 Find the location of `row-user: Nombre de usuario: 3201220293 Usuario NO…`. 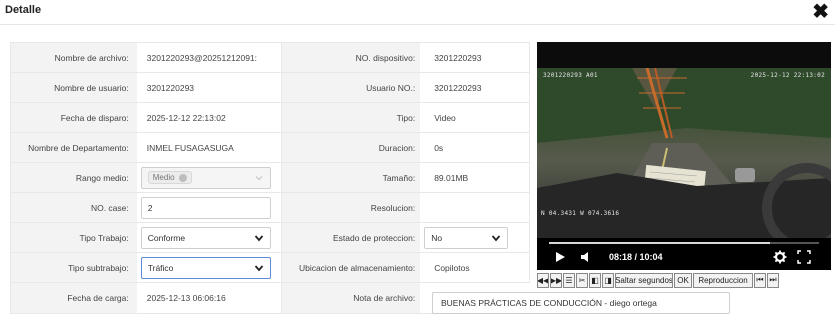

row-user: Nombre de usuario: 3201220293 Usuario NO… is located at coordinates (270, 88).